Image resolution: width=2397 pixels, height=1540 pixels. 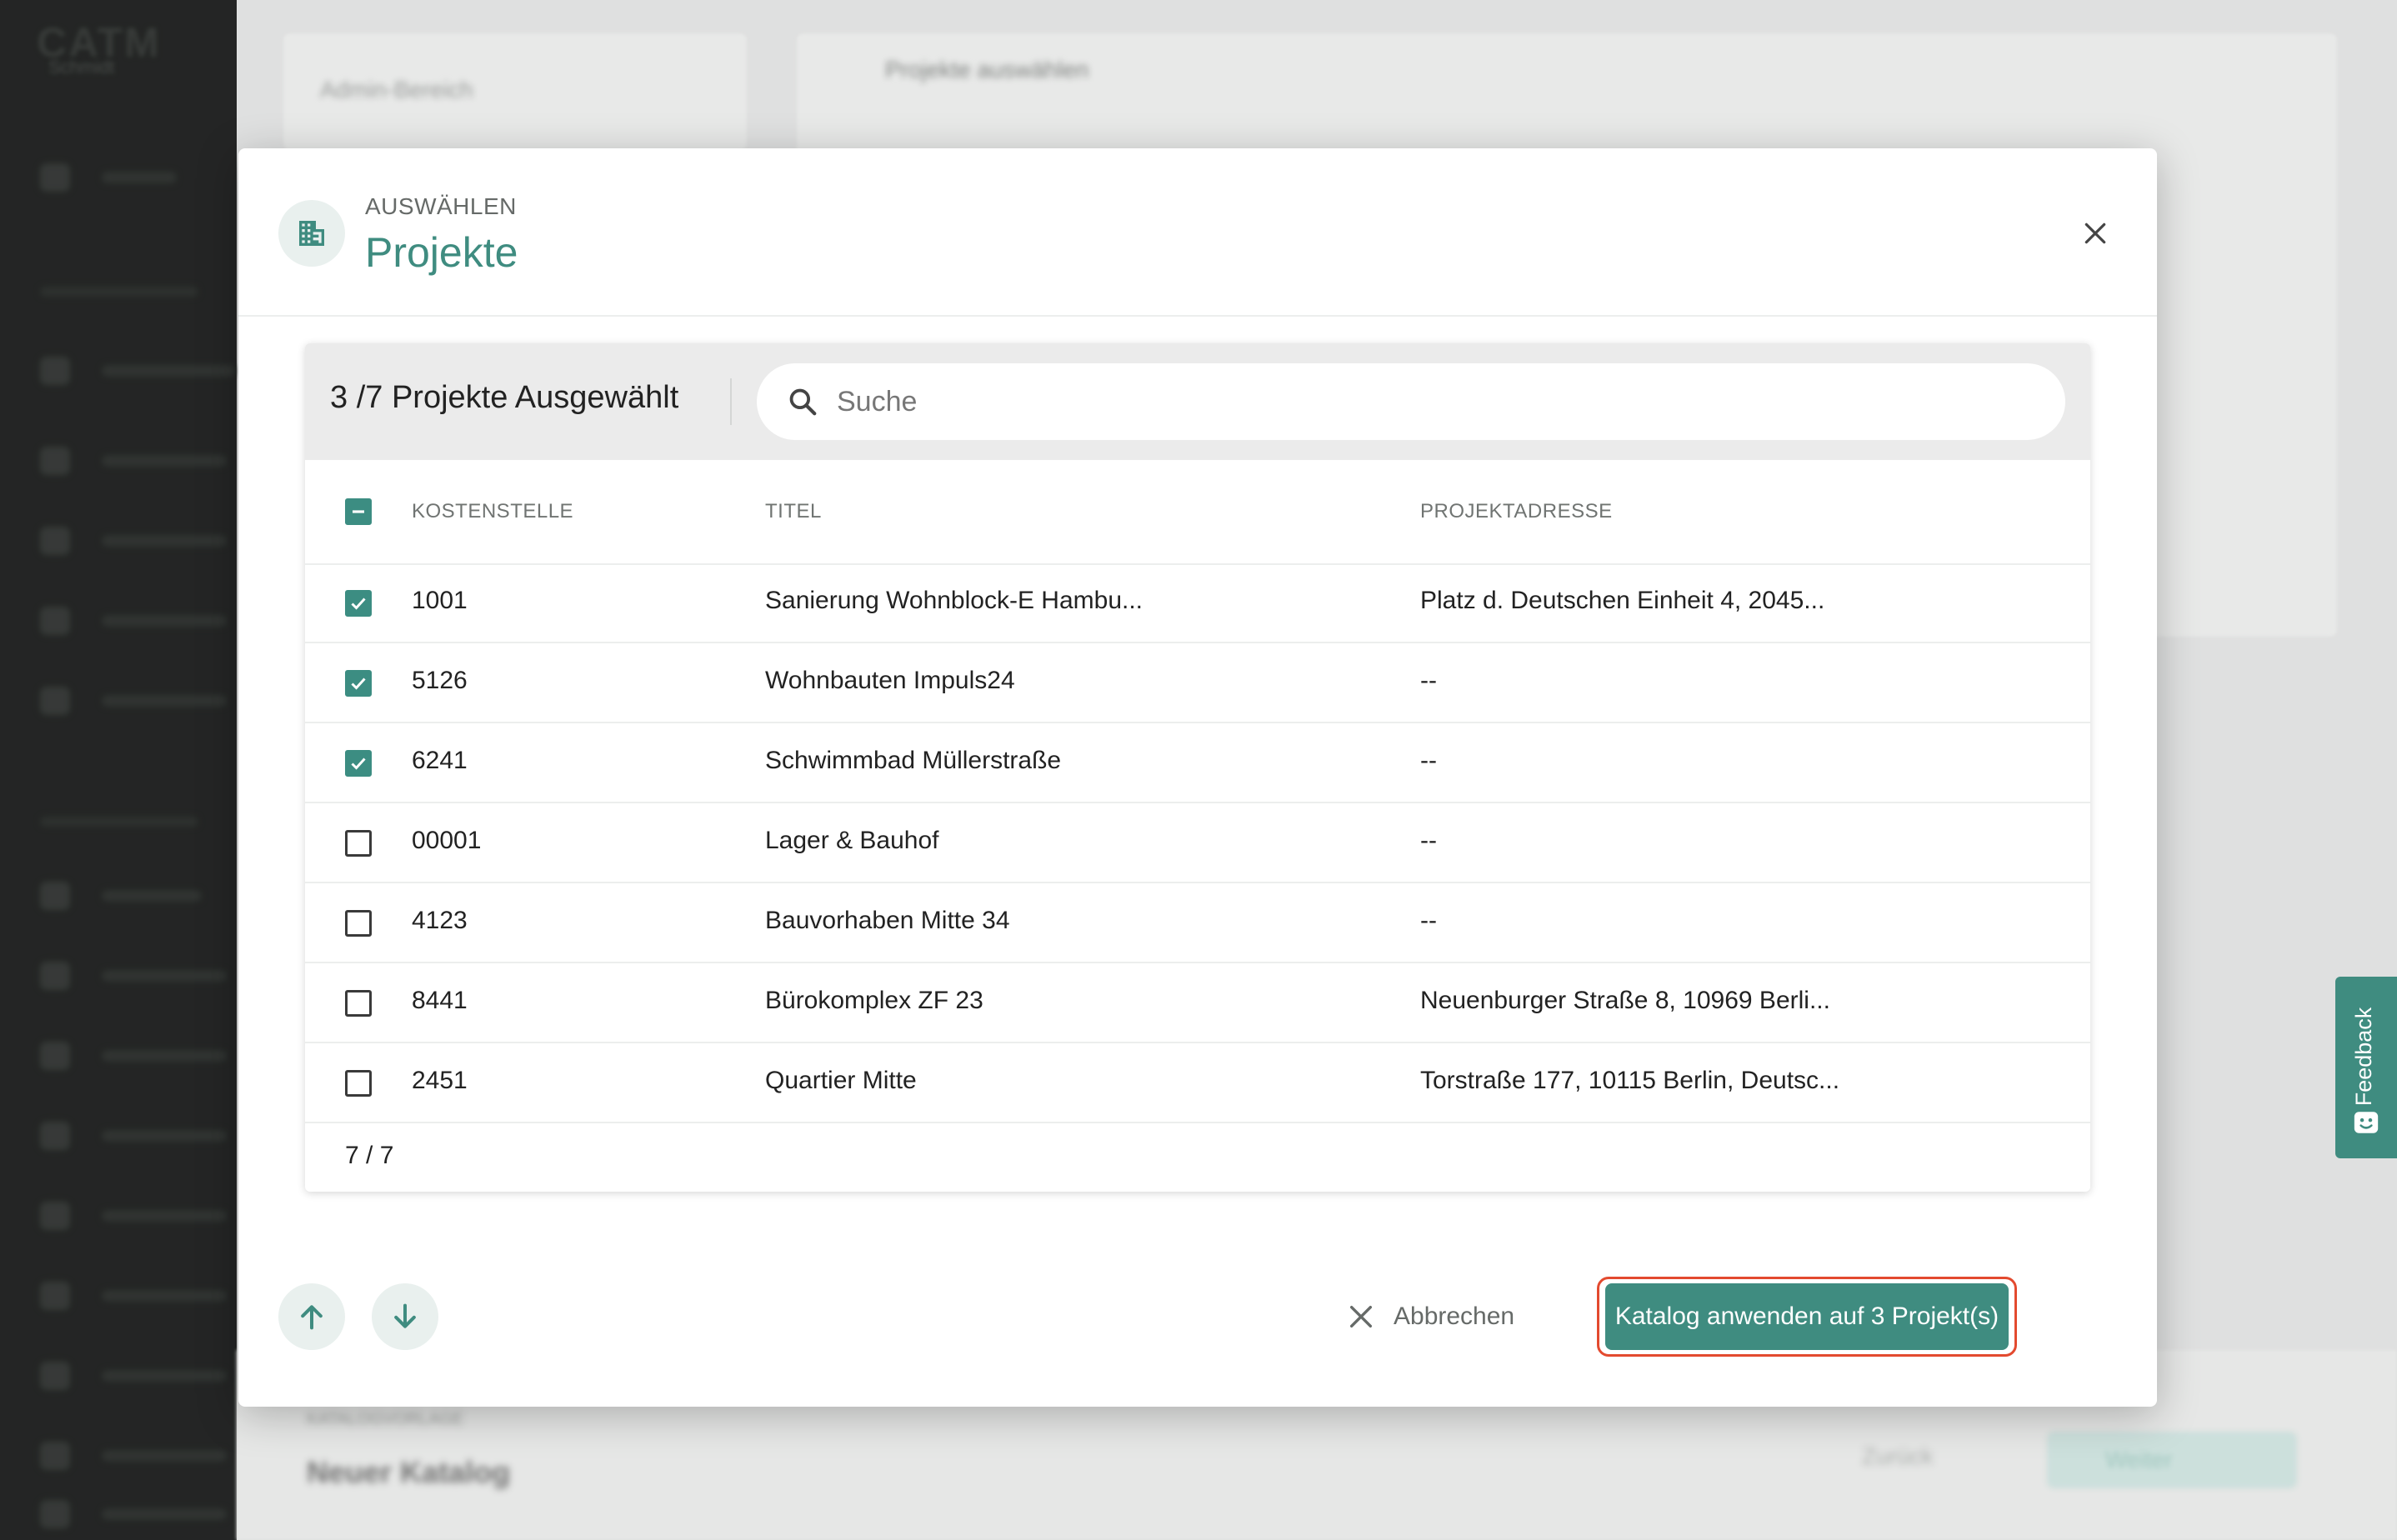 What do you see at coordinates (913, 760) in the screenshot?
I see `cell-titel: Schwimmbad Müllerstraße` at bounding box center [913, 760].